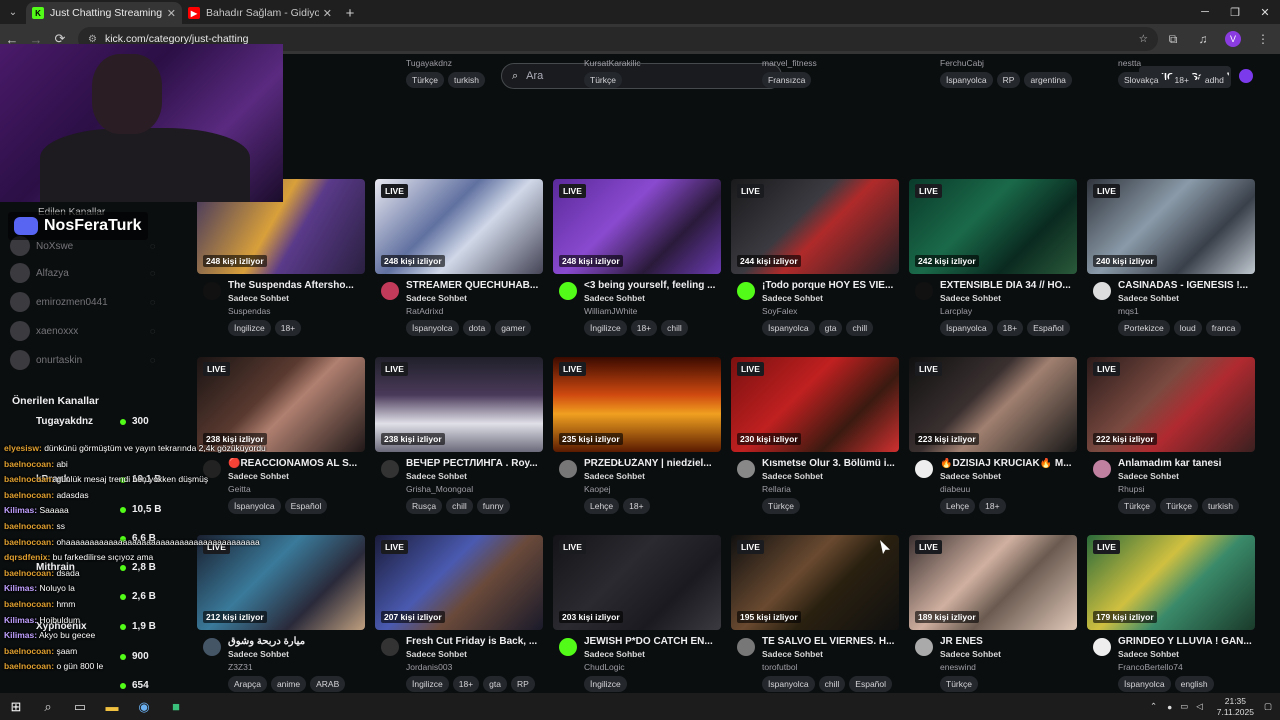 The width and height of the screenshot is (1280, 720). Describe the element at coordinates (955, 489) in the screenshot. I see `channel-name: diabeuu` at that location.